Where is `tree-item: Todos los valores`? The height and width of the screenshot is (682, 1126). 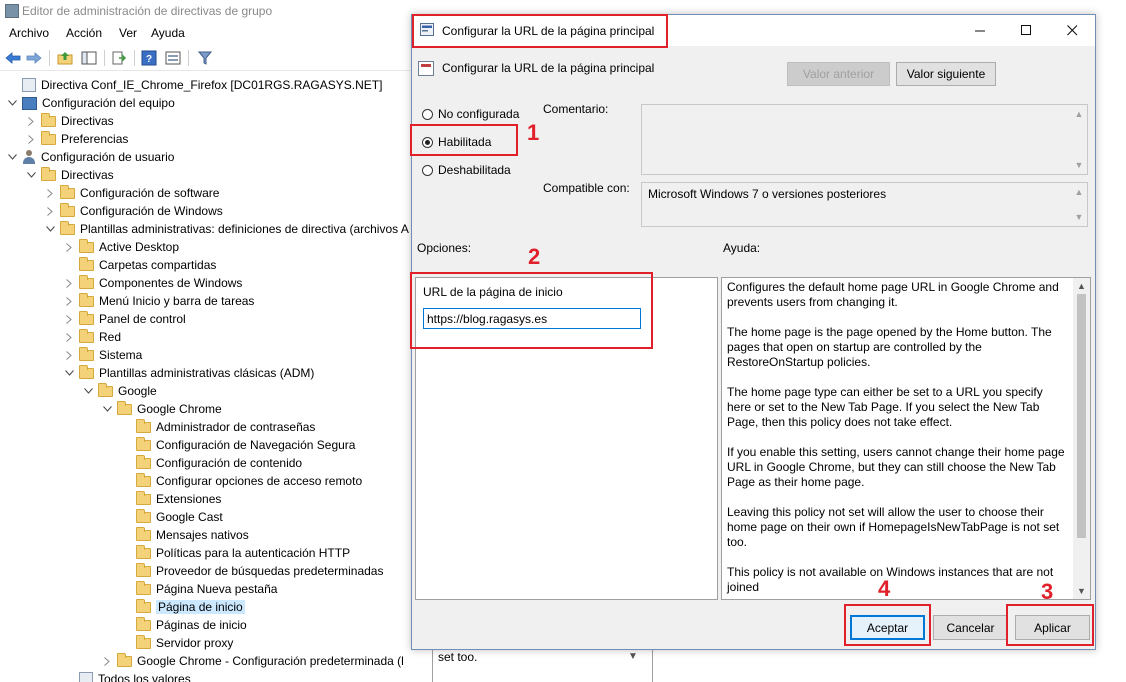 tree-item: Todos los valores is located at coordinates (127, 676).